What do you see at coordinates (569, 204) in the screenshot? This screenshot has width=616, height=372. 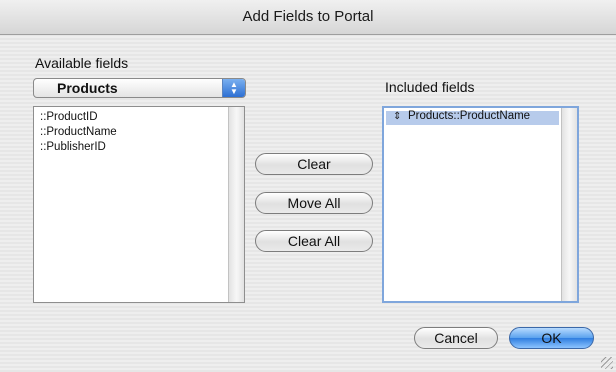 I see `included-fields-scrollbar` at bounding box center [569, 204].